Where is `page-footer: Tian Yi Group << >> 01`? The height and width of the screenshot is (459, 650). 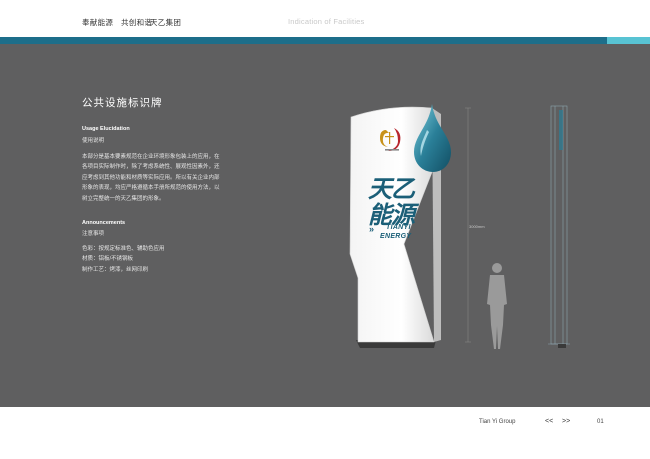 page-footer: Tian Yi Group << >> 01 is located at coordinates (325, 433).